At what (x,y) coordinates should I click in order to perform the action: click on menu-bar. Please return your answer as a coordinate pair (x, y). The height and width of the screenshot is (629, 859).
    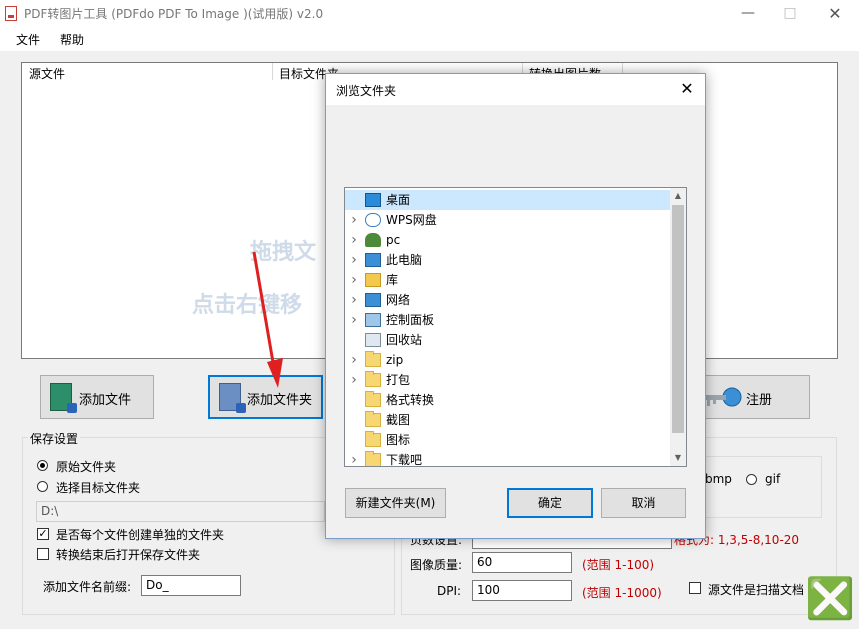
    Looking at the image, I should click on (429, 39).